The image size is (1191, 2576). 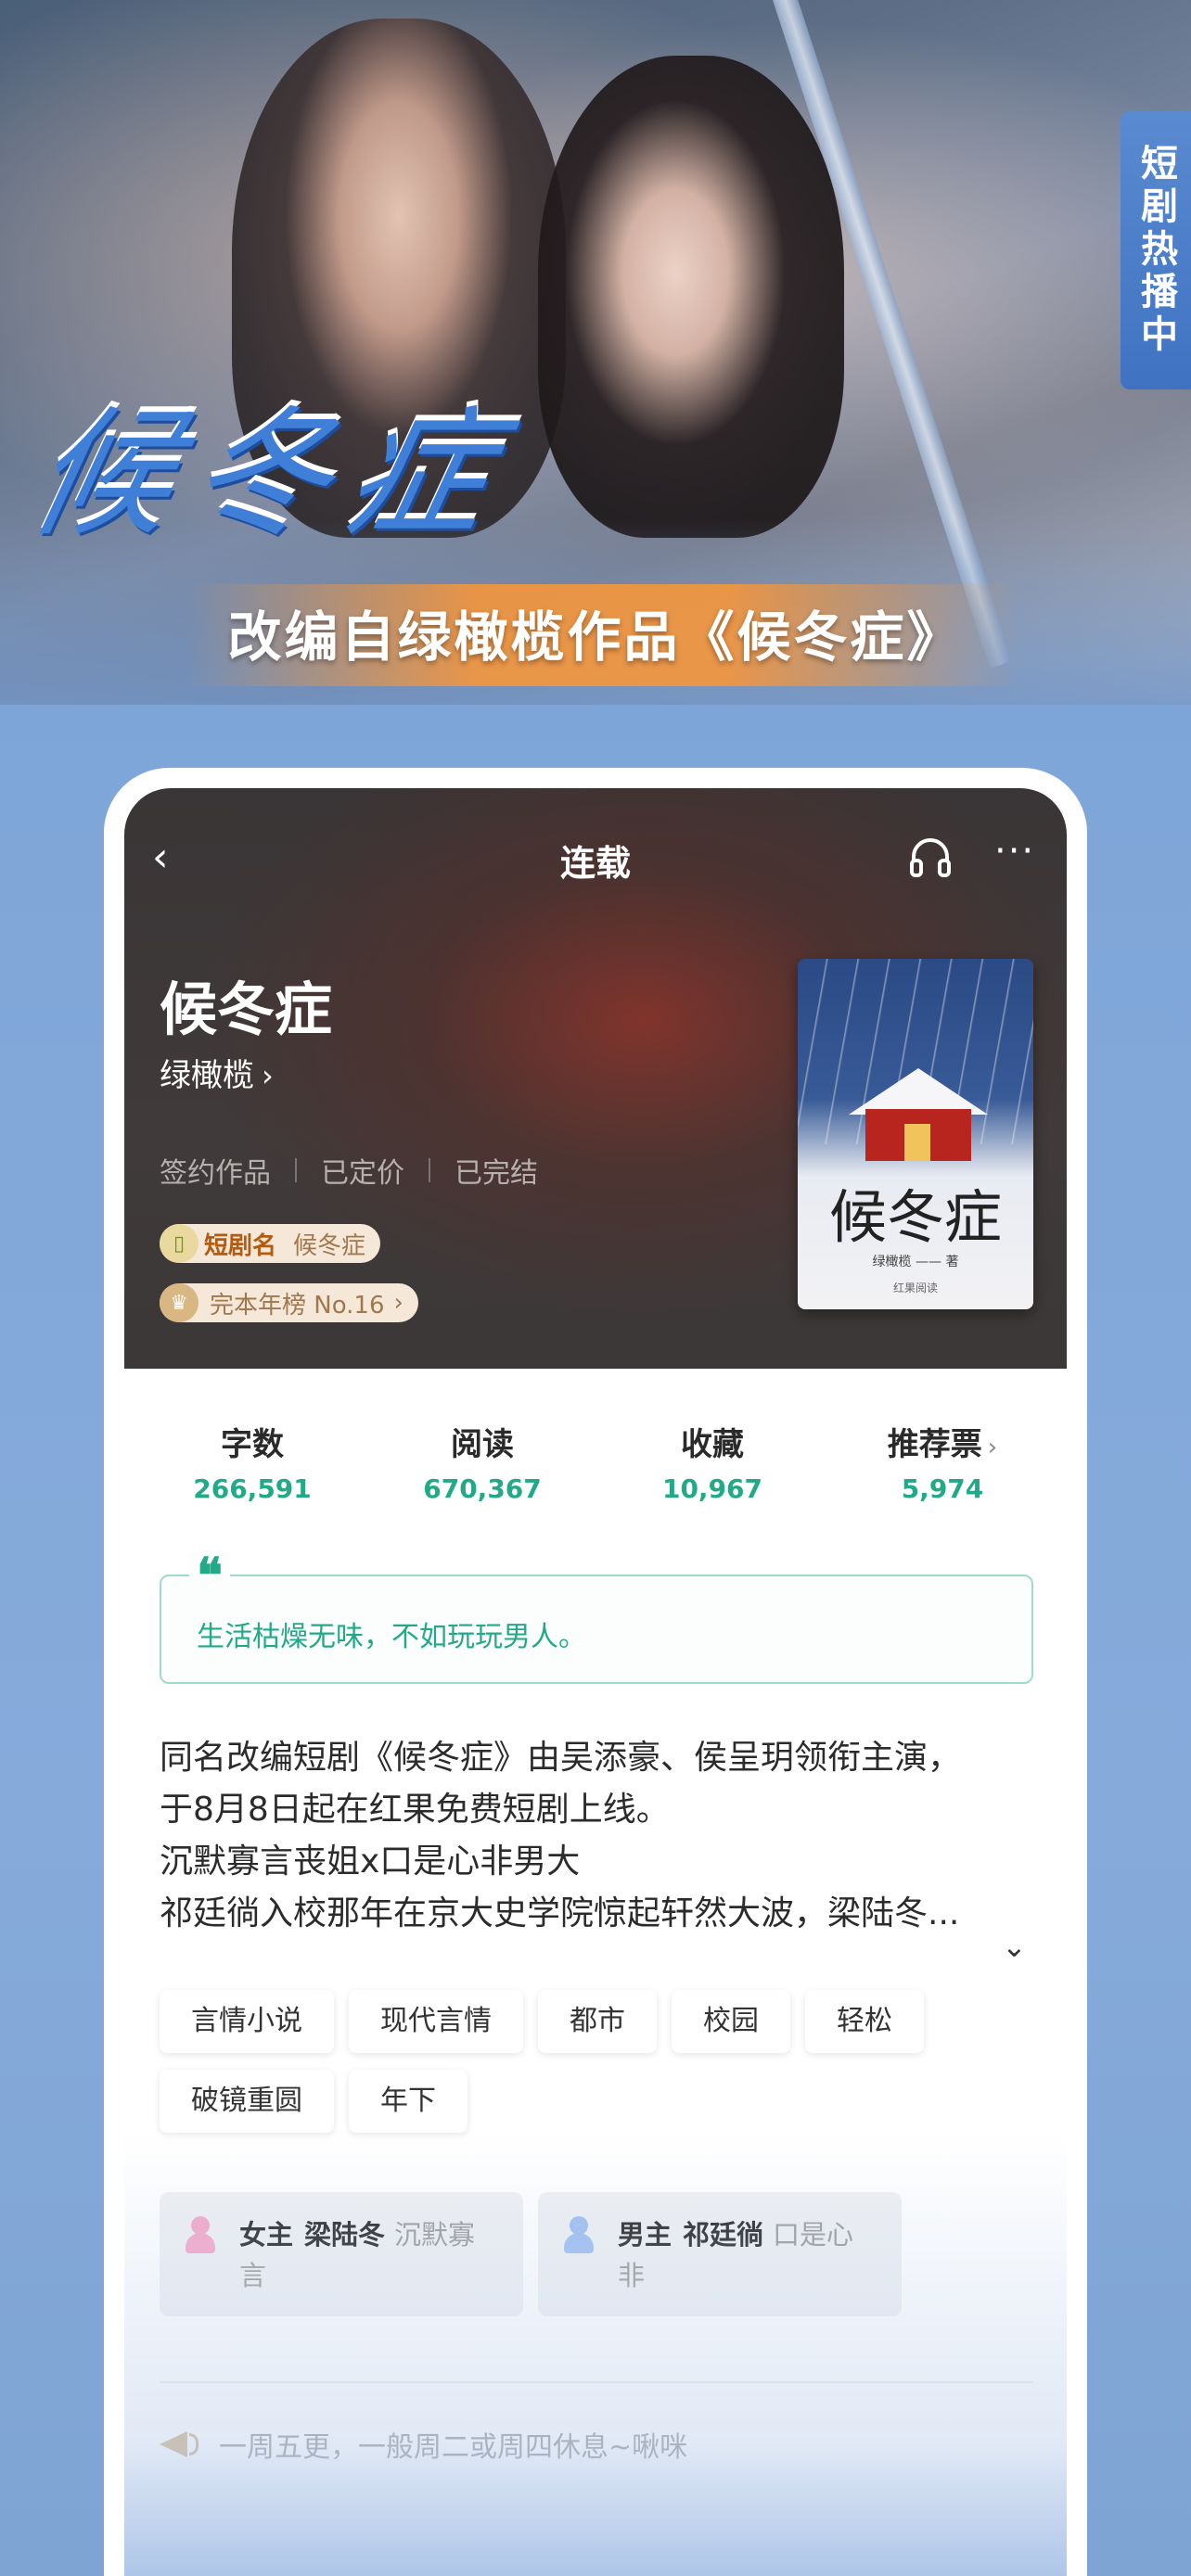 I want to click on quote-icon: ❝, so click(x=209, y=1576).